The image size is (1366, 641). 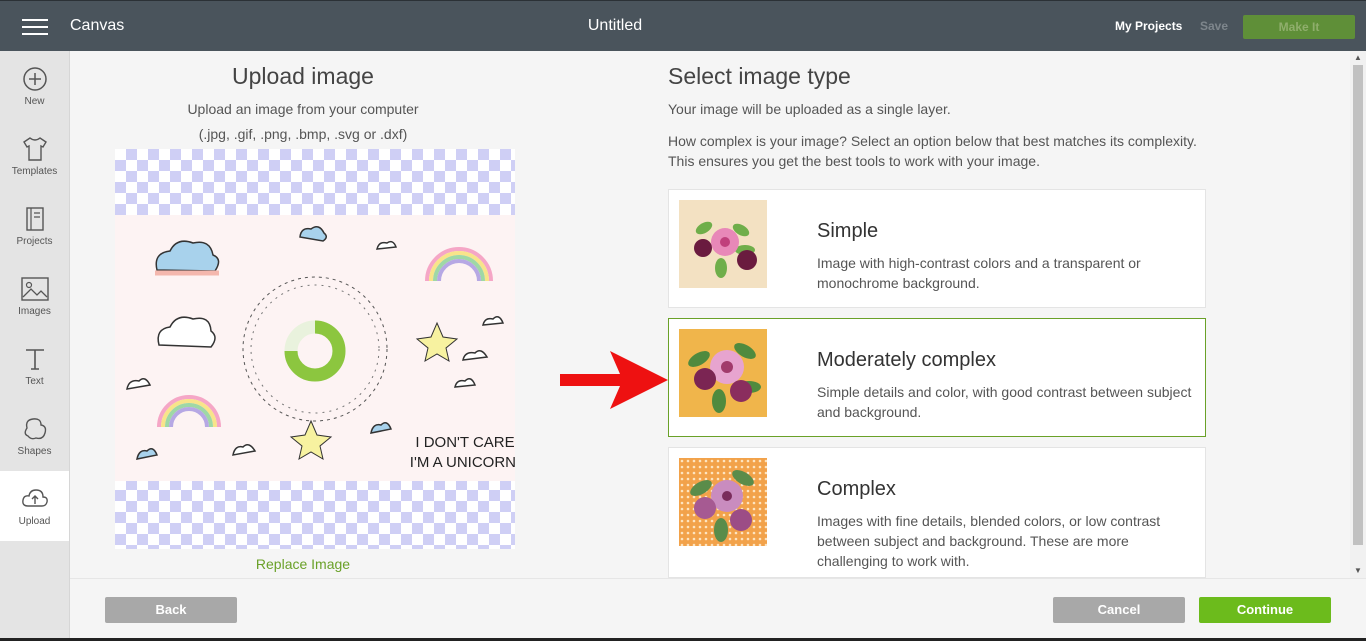 I want to click on artwork-text-line2: I'M A UNICORN!, so click(x=462, y=462).